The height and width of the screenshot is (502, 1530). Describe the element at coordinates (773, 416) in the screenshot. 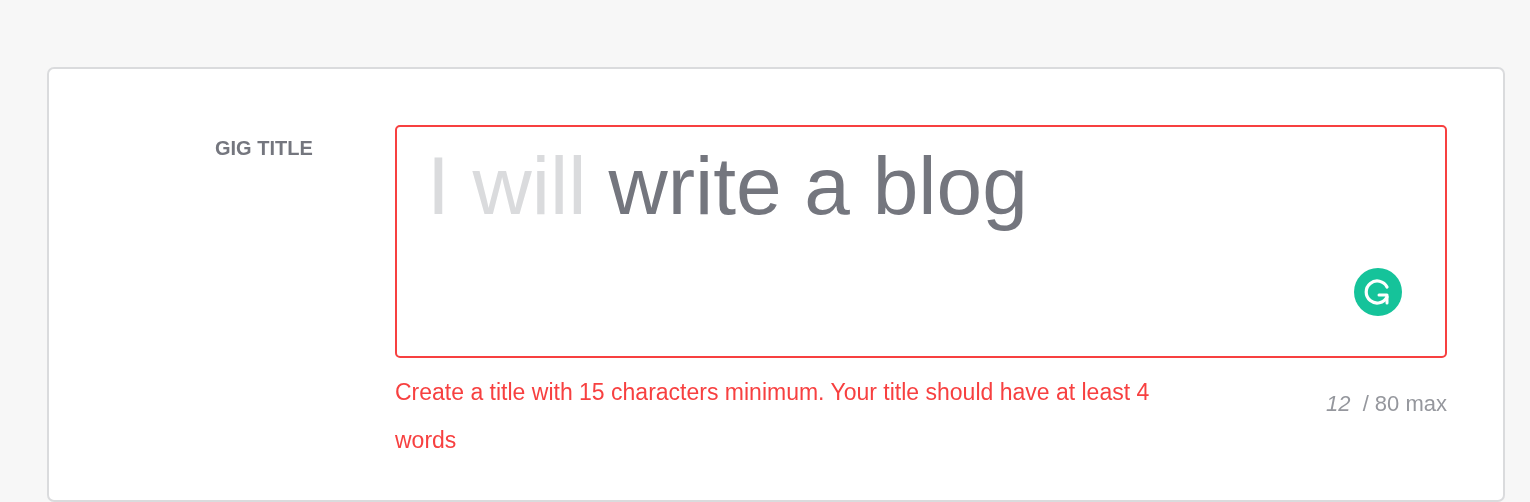

I see `error-message: Create a title with 15 characters minimum. Your title should have at least 4 words` at that location.